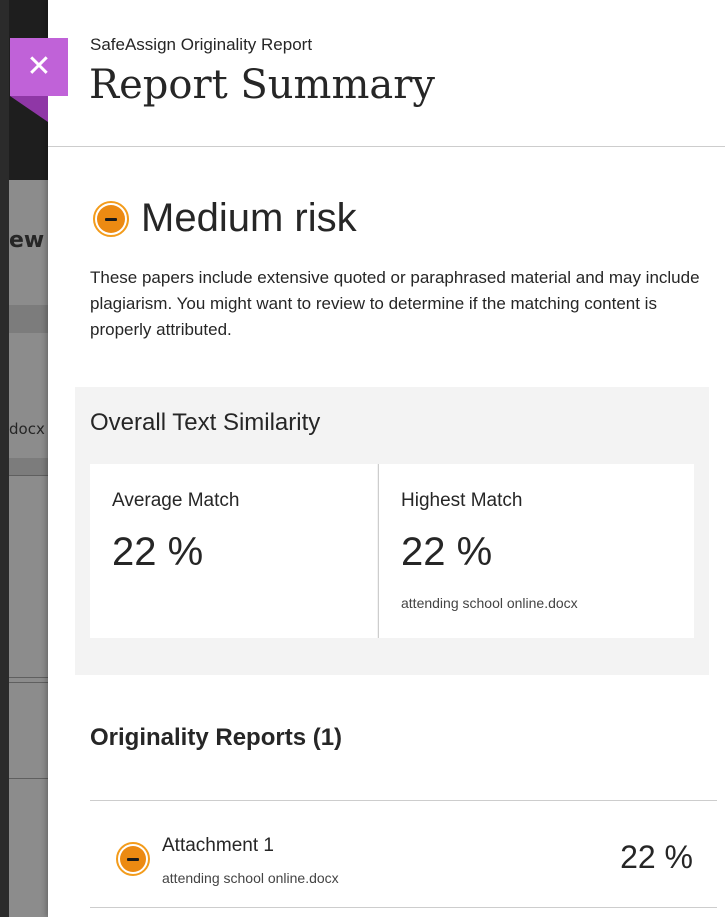 The image size is (725, 917). Describe the element at coordinates (4, 458) in the screenshot. I see `background-edge` at that location.